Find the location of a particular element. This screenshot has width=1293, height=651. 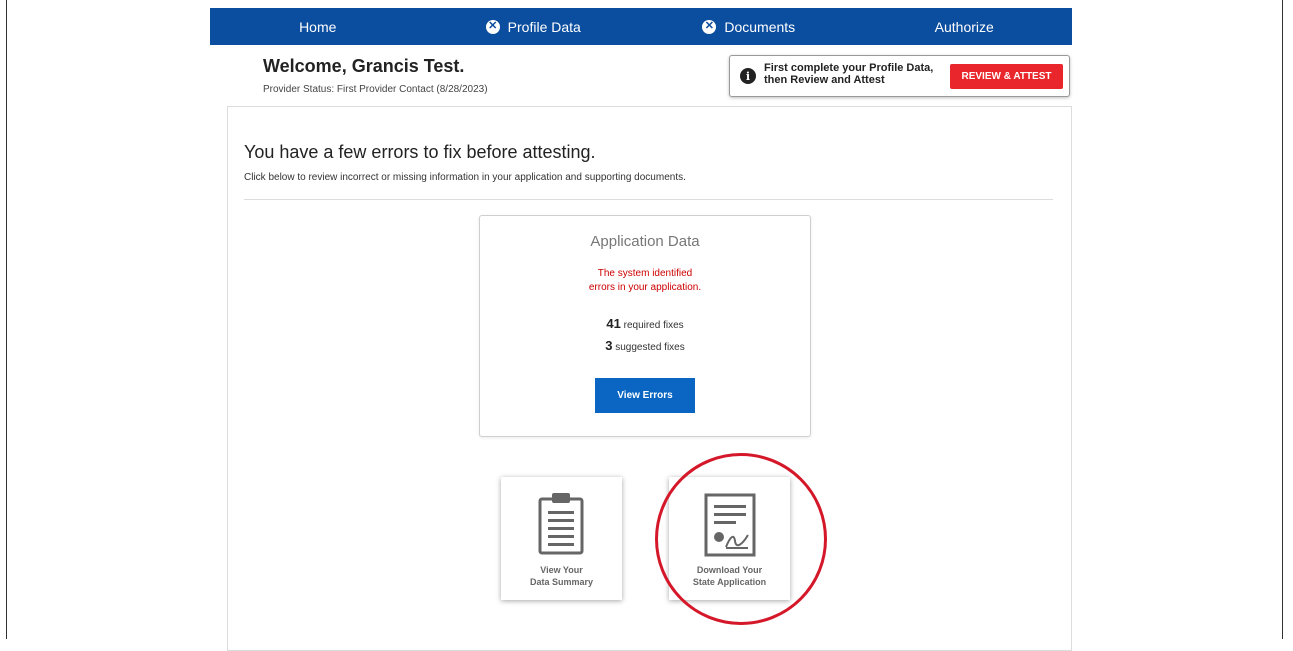

view-data-summary-tile: View Your Data Summary is located at coordinates (561, 538).